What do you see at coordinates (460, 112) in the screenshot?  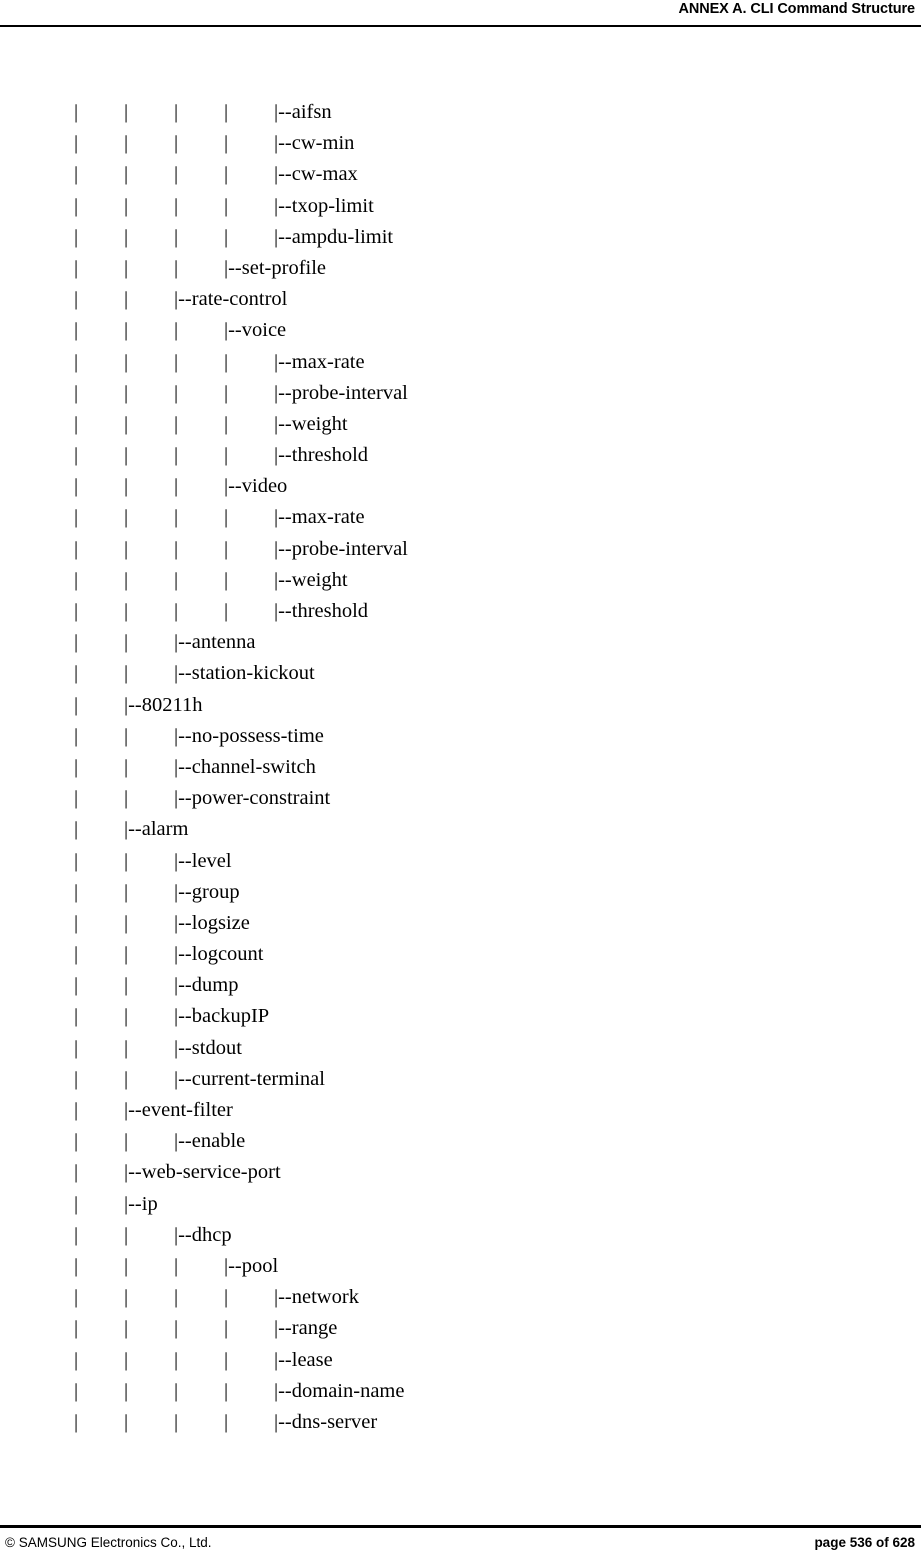 I see `tree-line: | | | | |-- aifsn` at bounding box center [460, 112].